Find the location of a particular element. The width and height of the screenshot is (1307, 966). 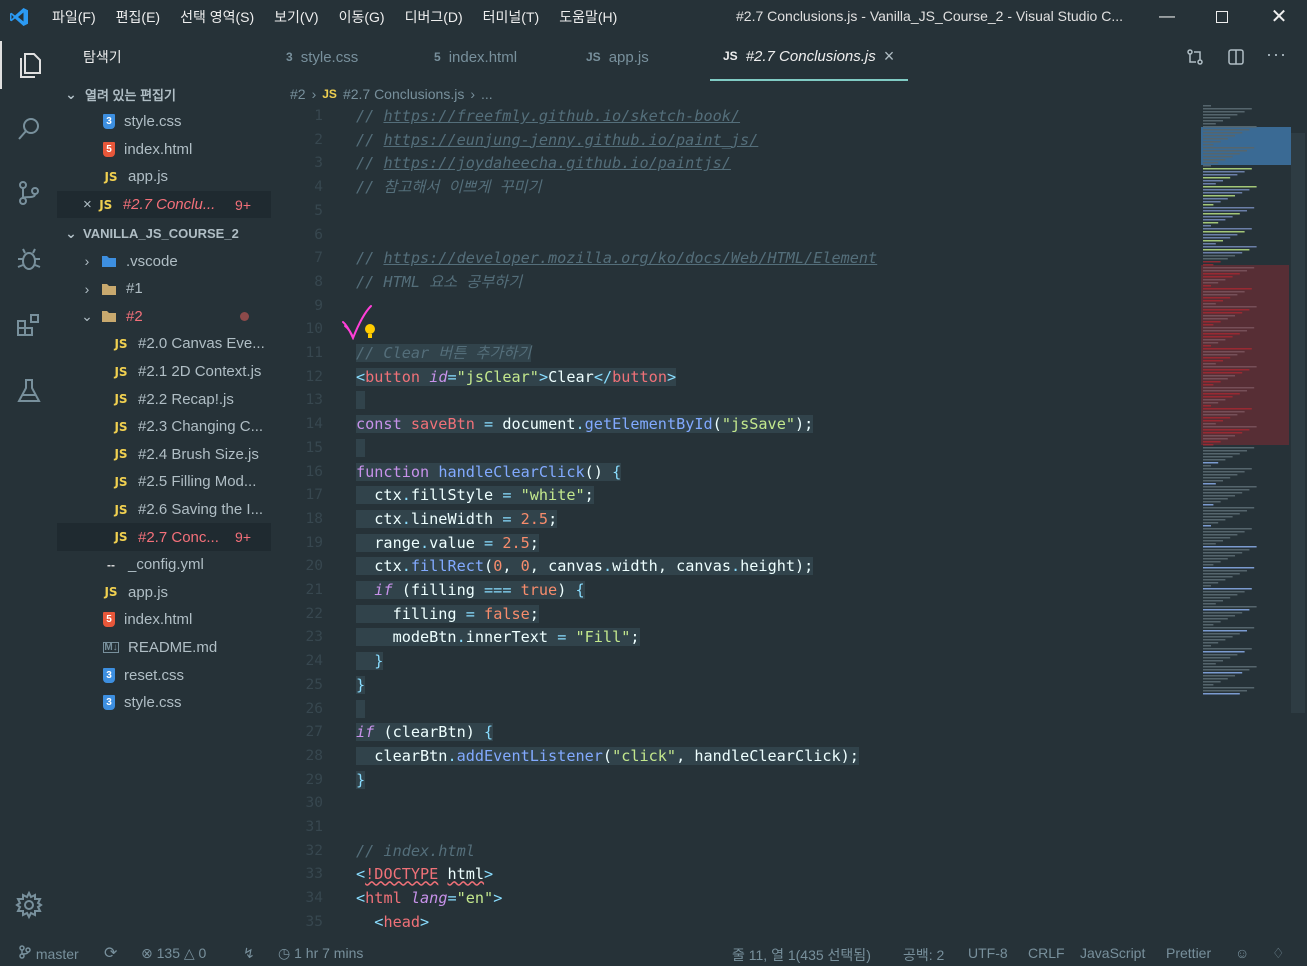

code-line: 12 <button id="jsClear">Clear</button> is located at coordinates (734, 378).